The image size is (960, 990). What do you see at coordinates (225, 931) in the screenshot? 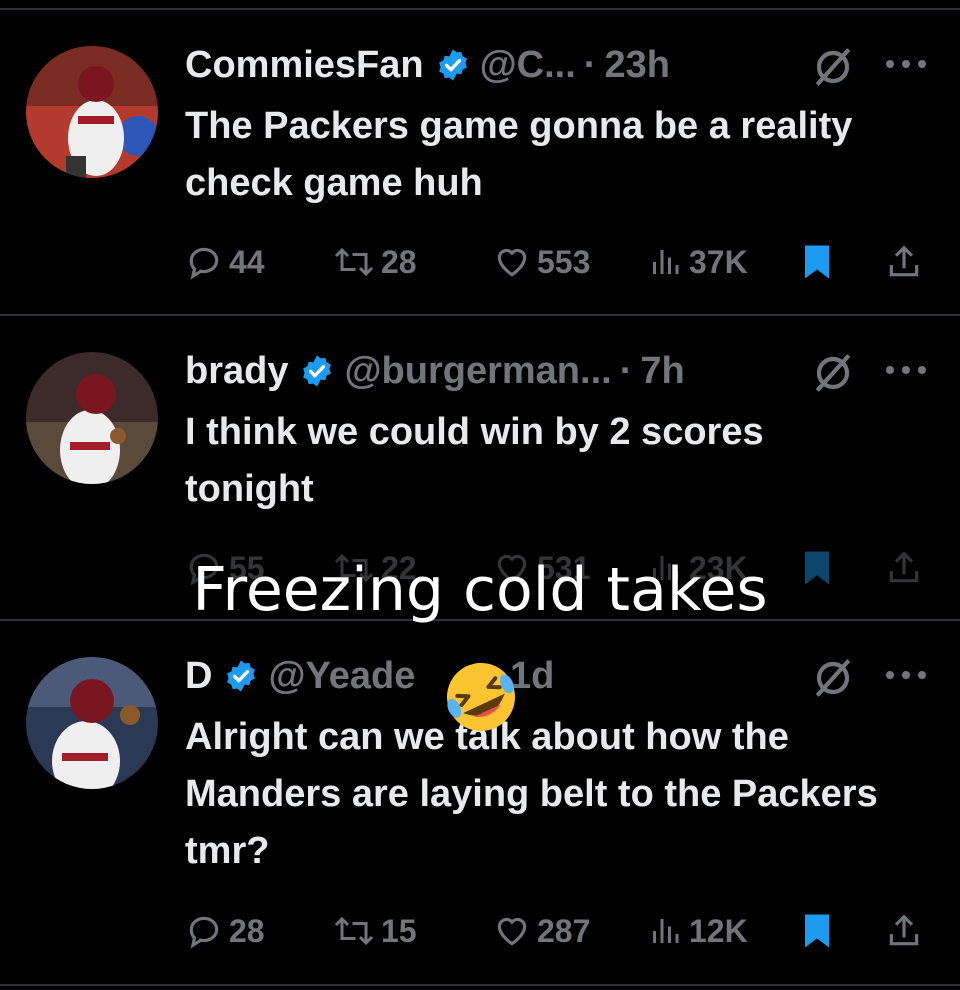
I see `reply-button: 28` at bounding box center [225, 931].